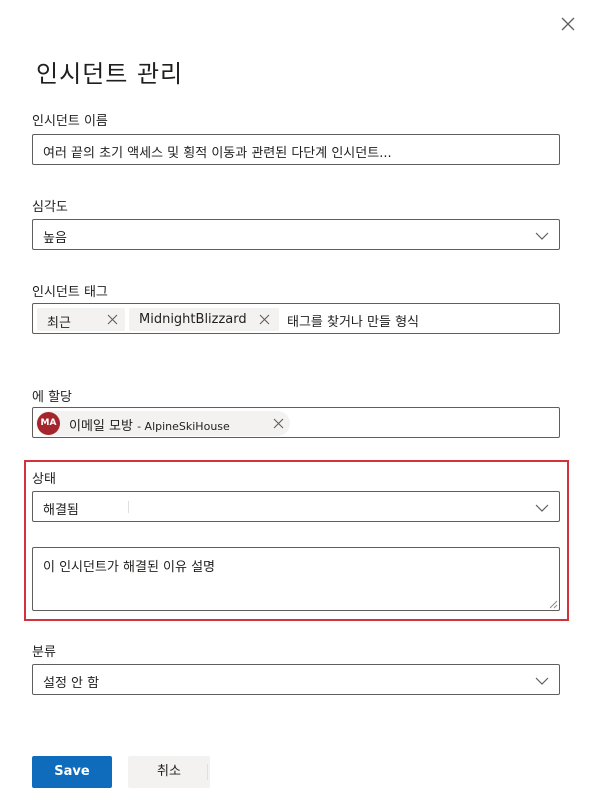 This screenshot has height=804, width=592. I want to click on avatar: MA, so click(48, 423).